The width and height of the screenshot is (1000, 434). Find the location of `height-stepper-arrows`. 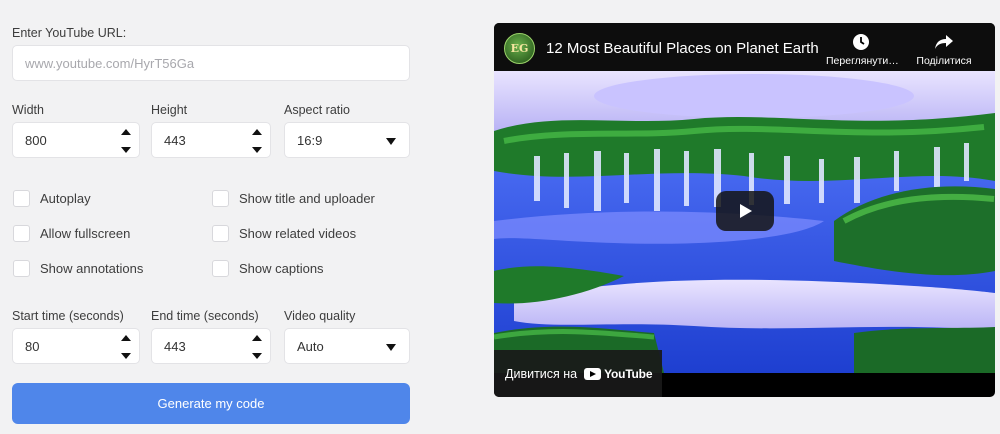

height-stepper-arrows is located at coordinates (257, 141).